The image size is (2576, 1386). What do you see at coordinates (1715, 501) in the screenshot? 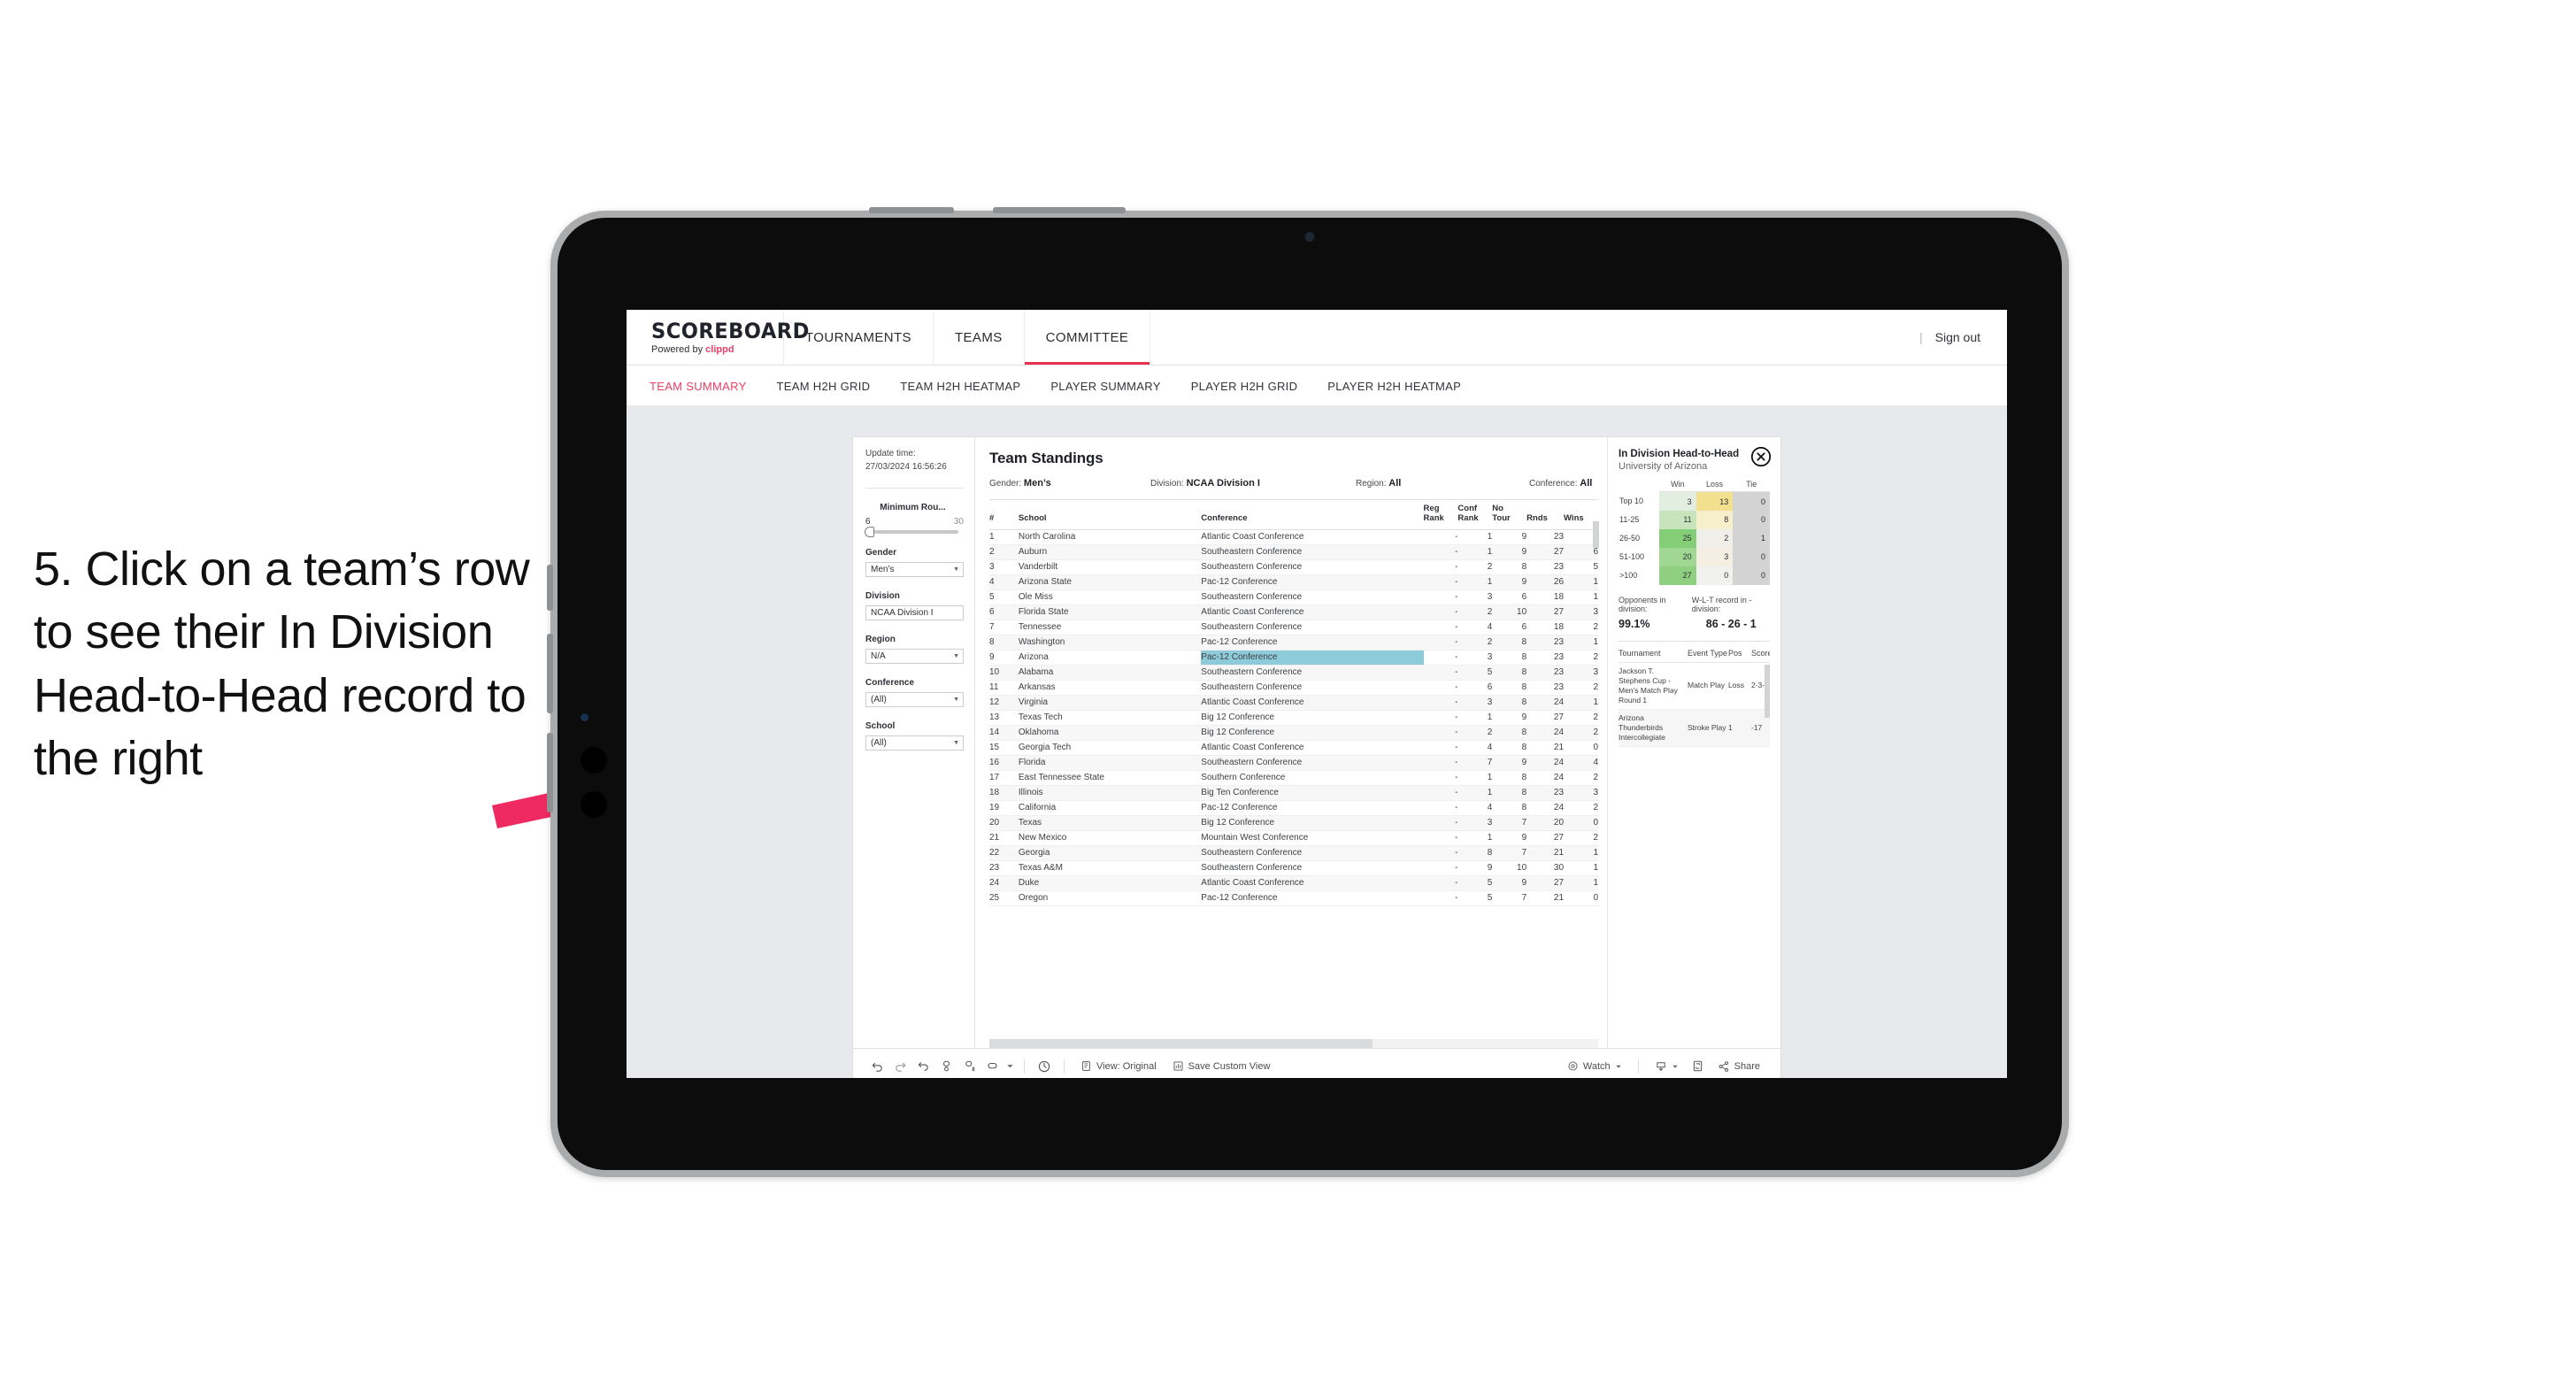
I see `h2h-cell-loss: 13` at bounding box center [1715, 501].